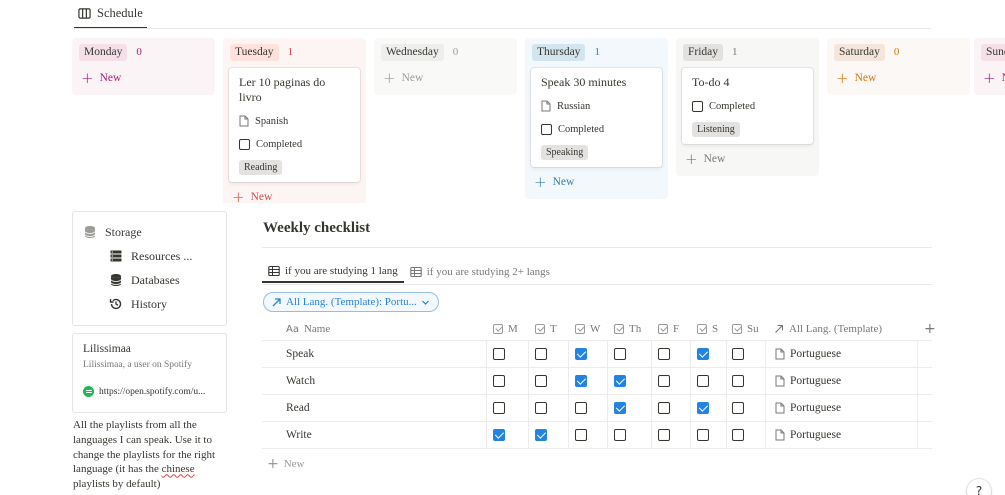 This screenshot has width=1005, height=495. What do you see at coordinates (546, 329) in the screenshot?
I see `day-column-header: T` at bounding box center [546, 329].